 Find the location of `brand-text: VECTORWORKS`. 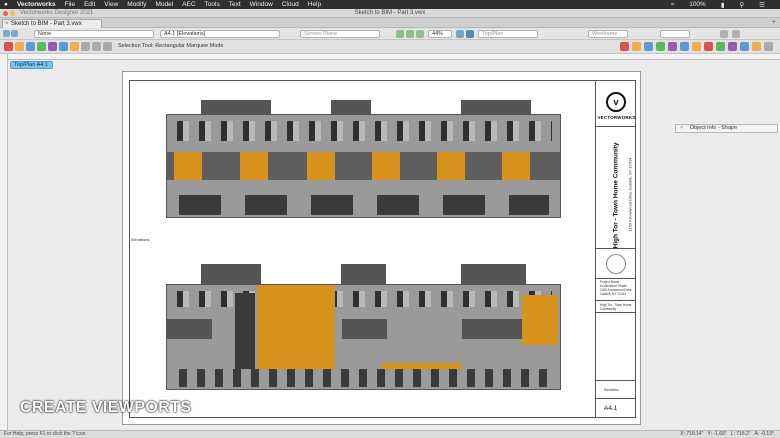

brand-text: VECTORWORKS is located at coordinates (616, 117).